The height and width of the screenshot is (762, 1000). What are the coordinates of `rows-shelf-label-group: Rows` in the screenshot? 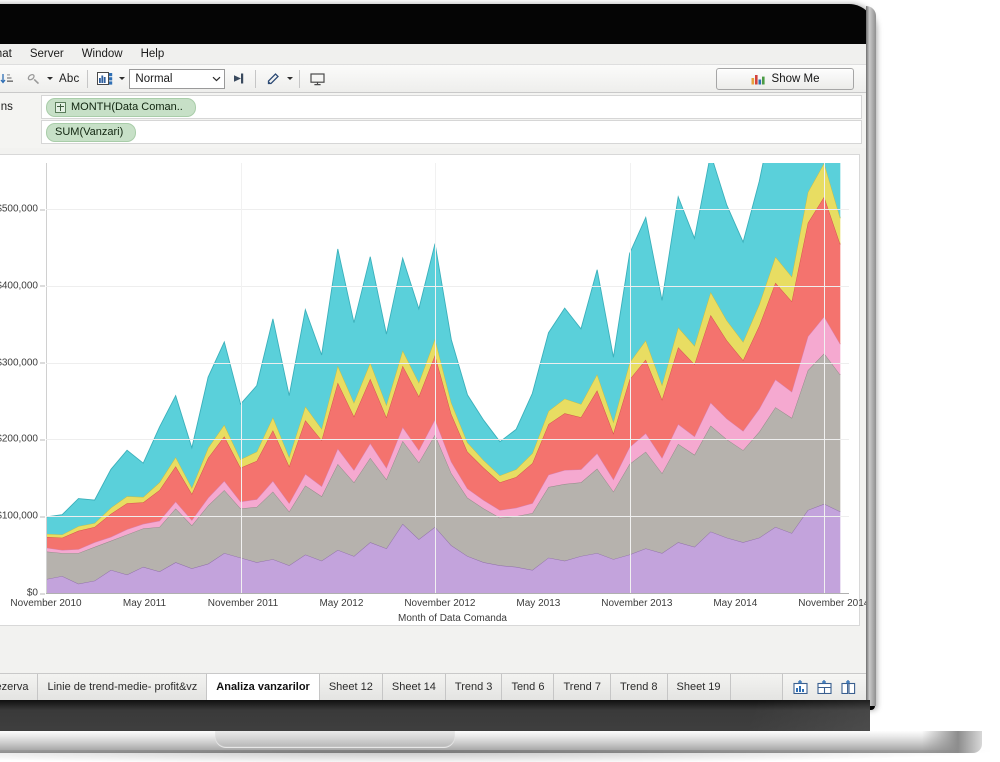 It's located at (20, 132).